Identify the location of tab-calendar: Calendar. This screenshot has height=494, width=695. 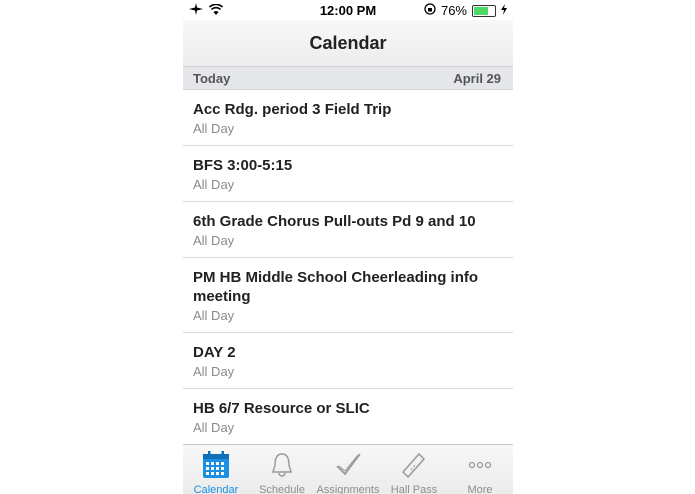
(216, 469).